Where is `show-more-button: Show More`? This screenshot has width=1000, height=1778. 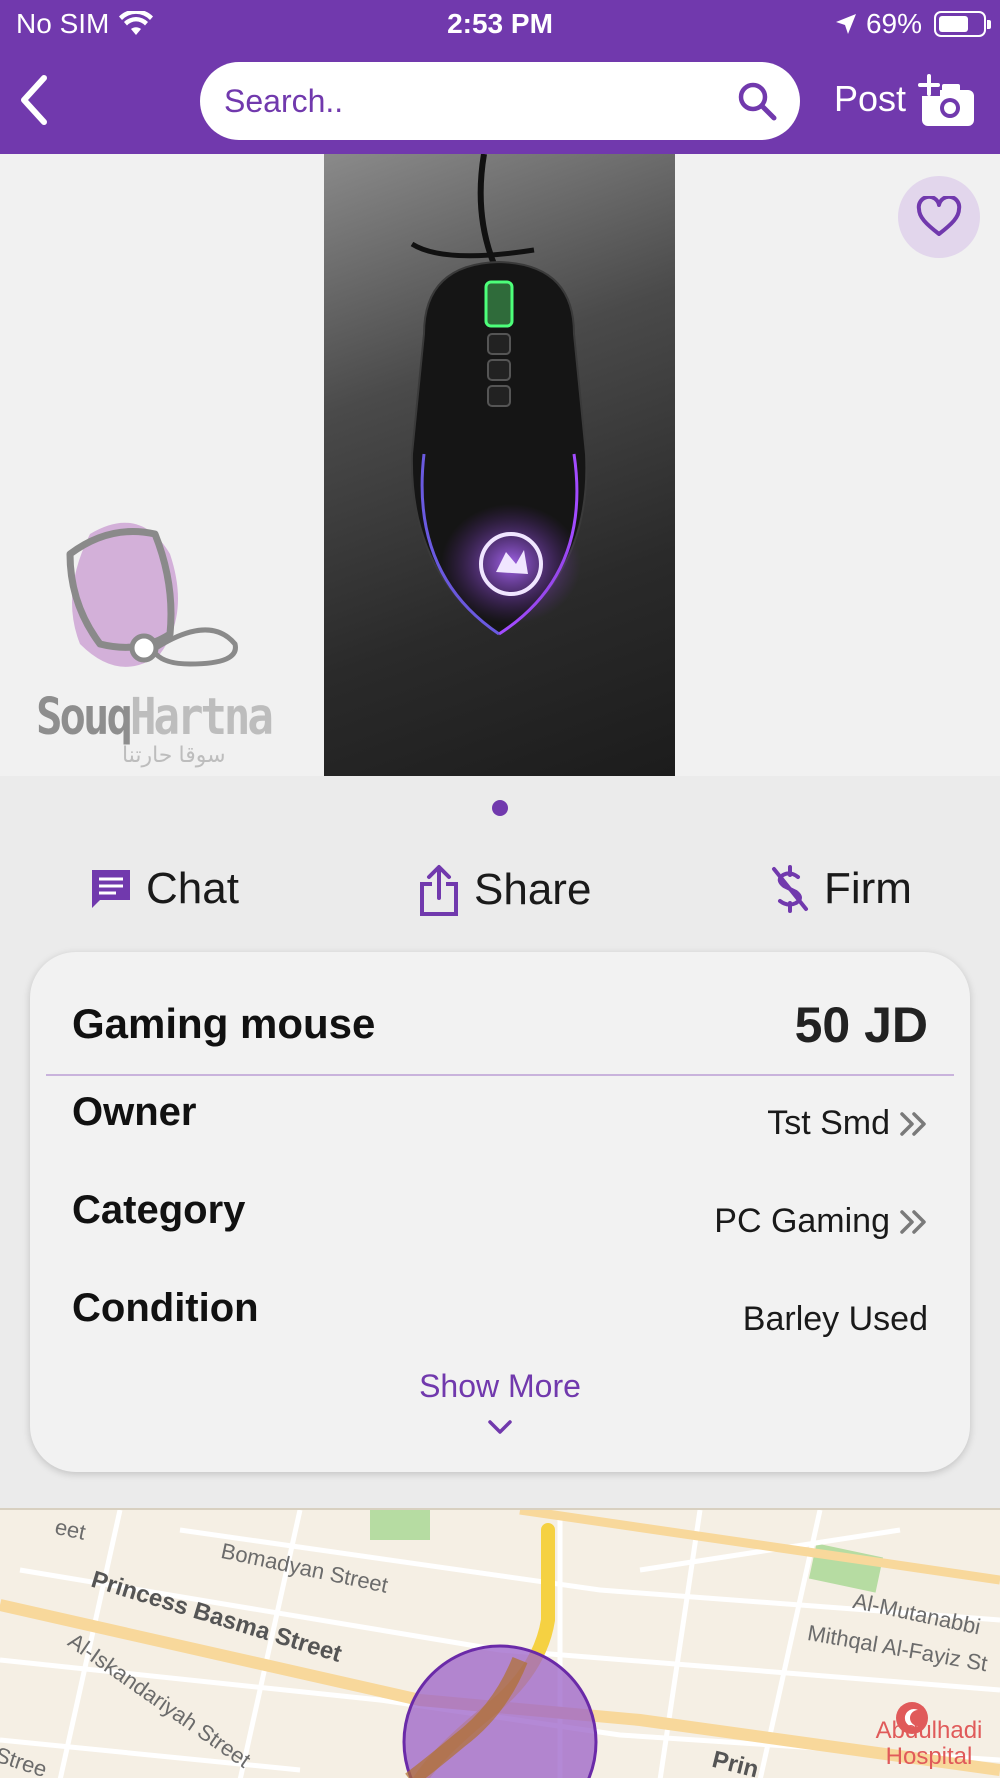 show-more-button: Show More is located at coordinates (500, 1386).